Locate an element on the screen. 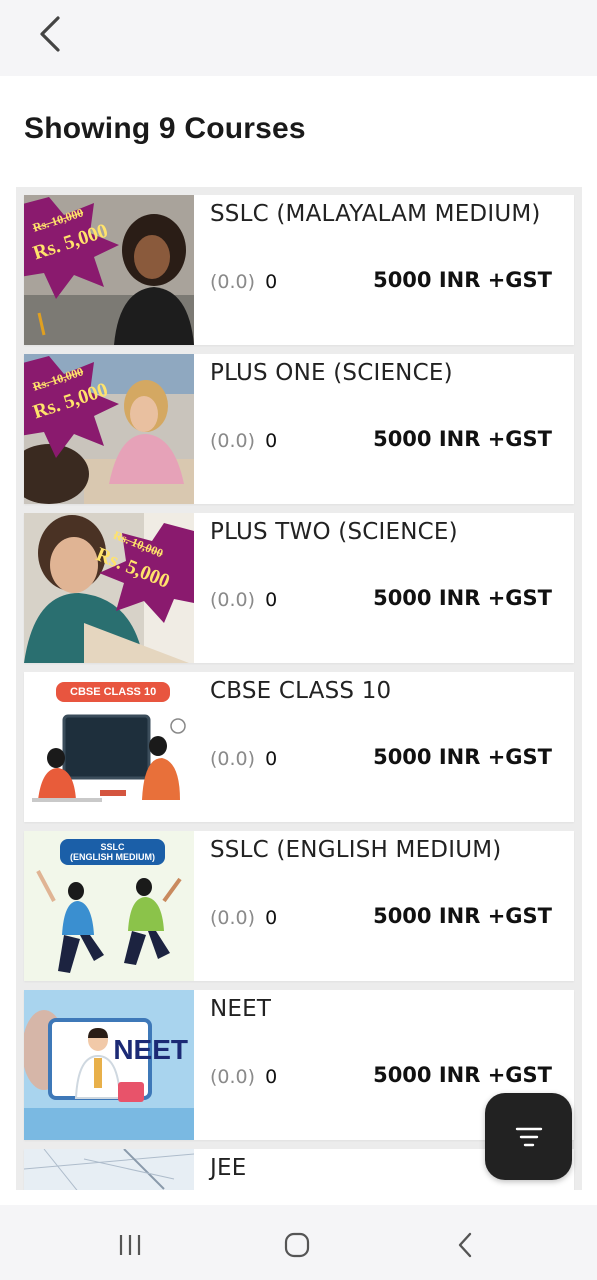  system-back-button is located at coordinates (465, 1245).